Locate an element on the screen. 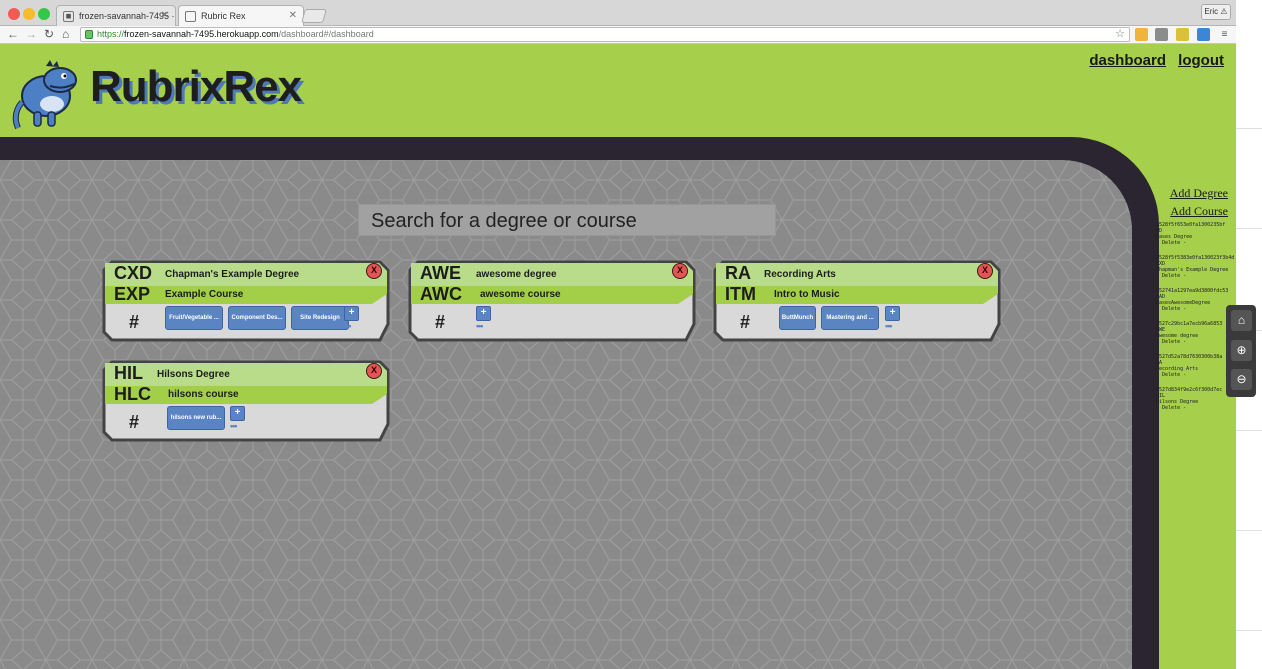 The width and height of the screenshot is (1262, 669). degree-code: AWE is located at coordinates (441, 273).